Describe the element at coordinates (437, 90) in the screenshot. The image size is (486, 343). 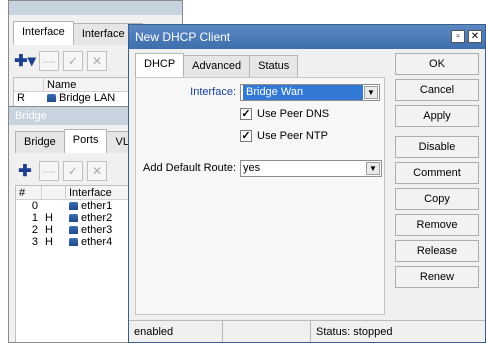
I see `cancel-button: Cancel` at that location.